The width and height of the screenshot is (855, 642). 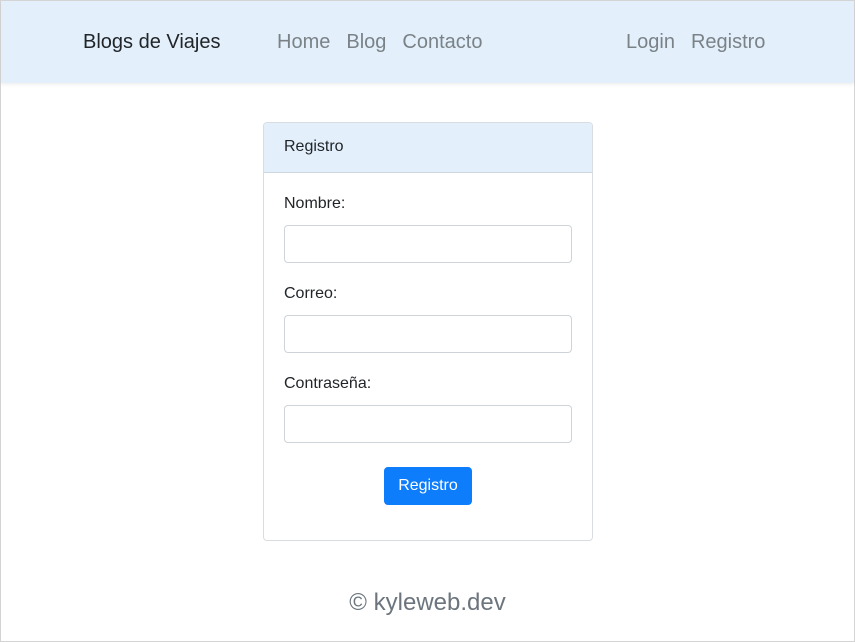 What do you see at coordinates (428, 244) in the screenshot?
I see `nombre-input` at bounding box center [428, 244].